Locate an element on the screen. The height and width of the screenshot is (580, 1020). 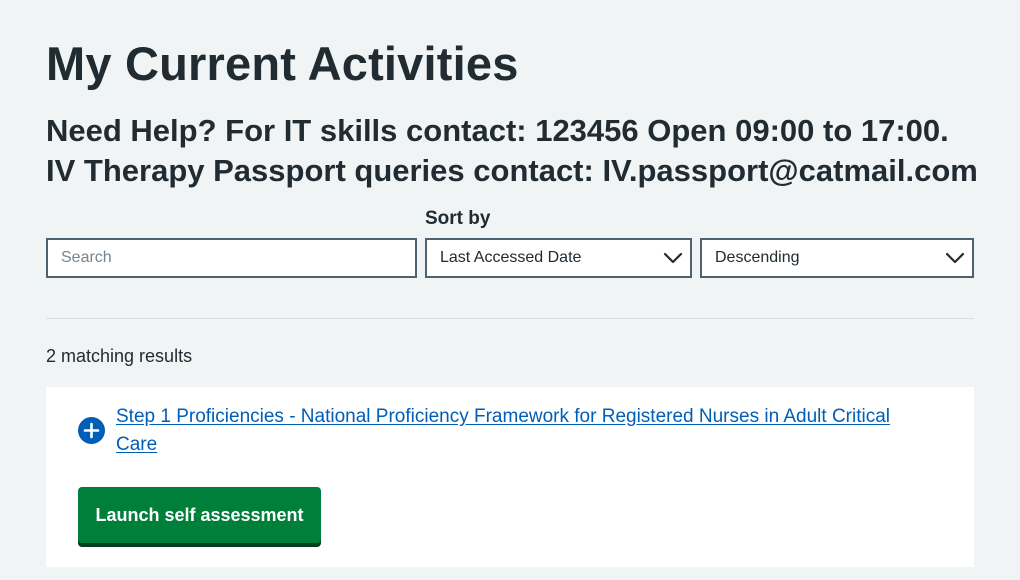
sort-field-select: Last Accessed Date is located at coordinates (558, 258).